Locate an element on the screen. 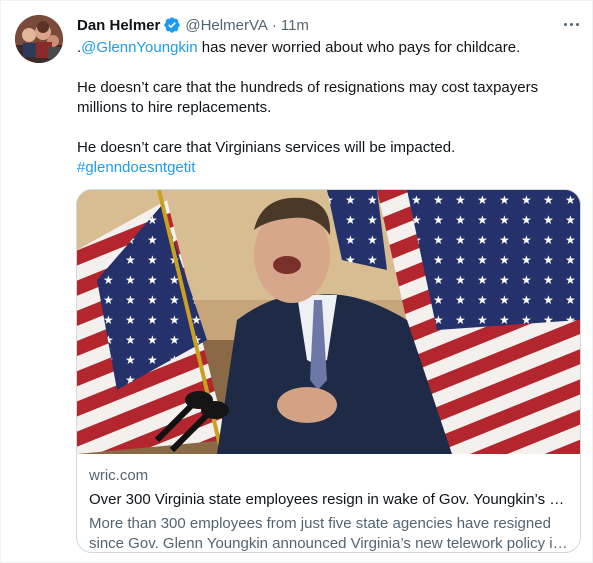 The width and height of the screenshot is (593, 563). tweet-timestamp: 11m is located at coordinates (295, 25).